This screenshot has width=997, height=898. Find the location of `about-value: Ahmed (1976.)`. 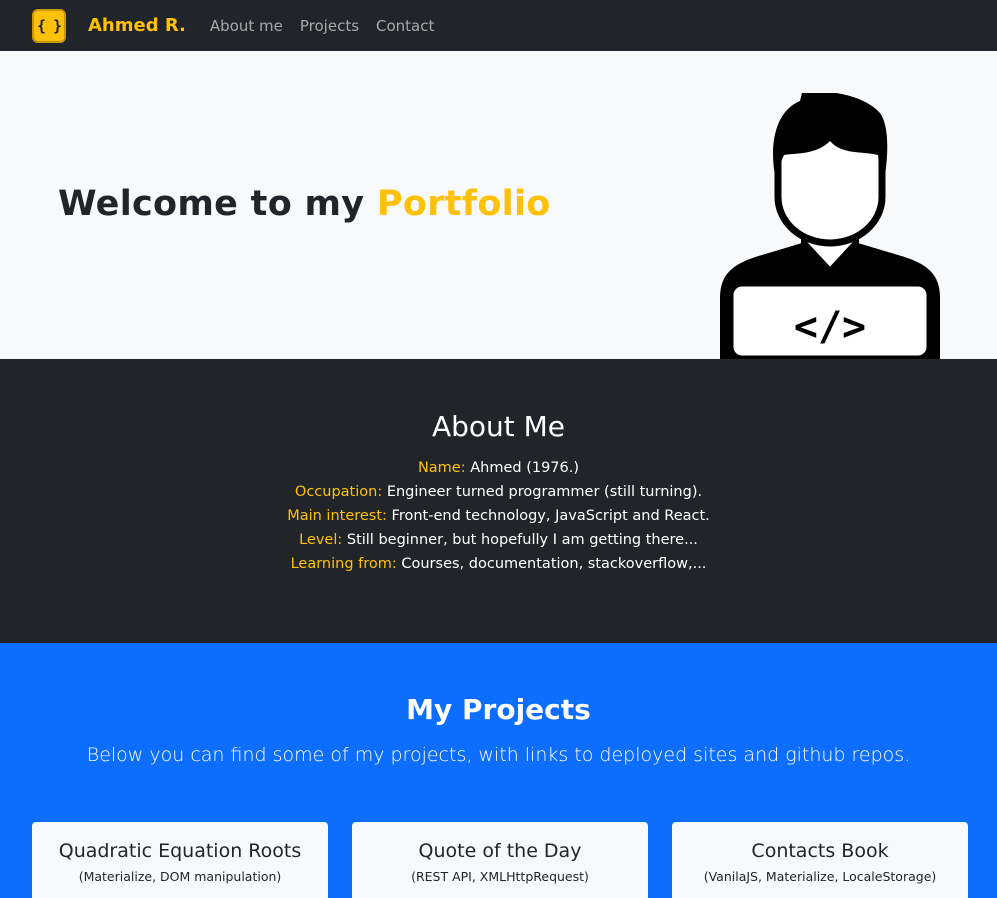

about-value: Ahmed (1976.) is located at coordinates (522, 468).